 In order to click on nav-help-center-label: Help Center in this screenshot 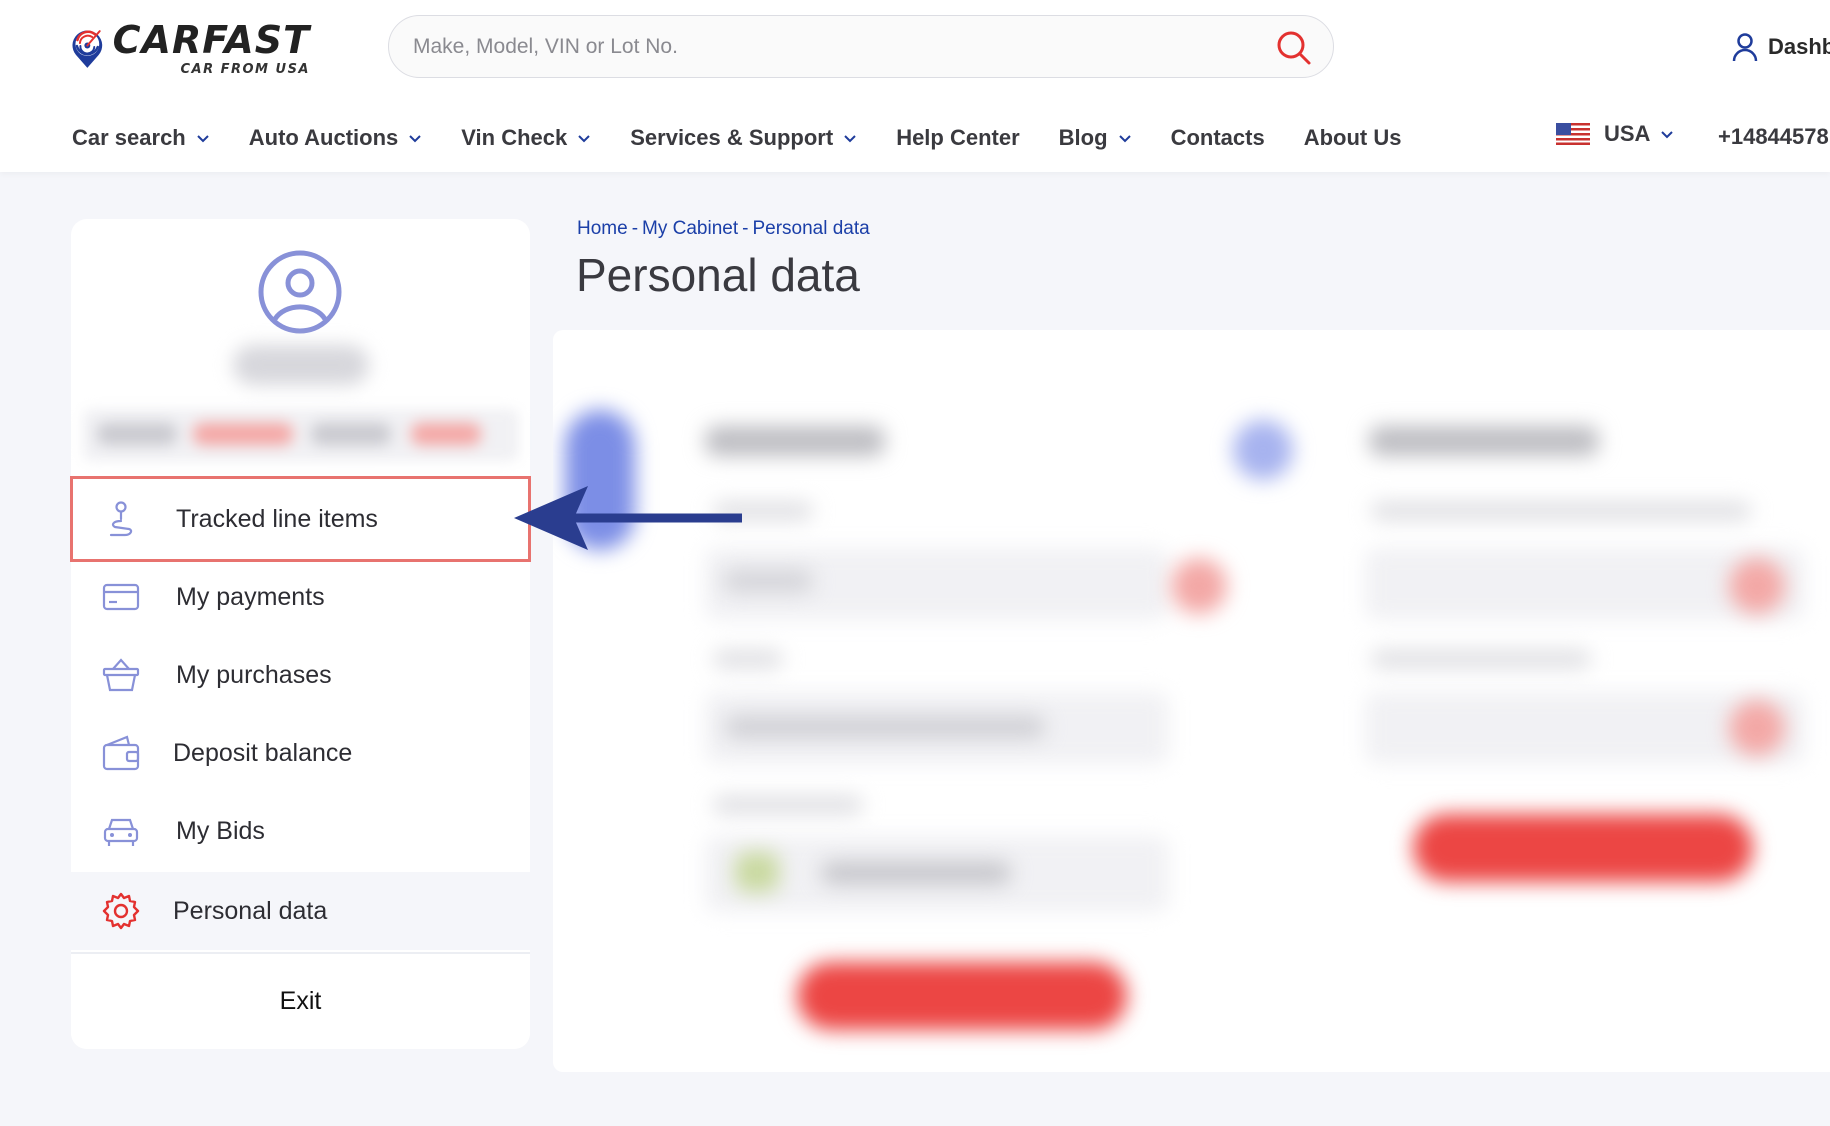, I will do `click(958, 137)`.